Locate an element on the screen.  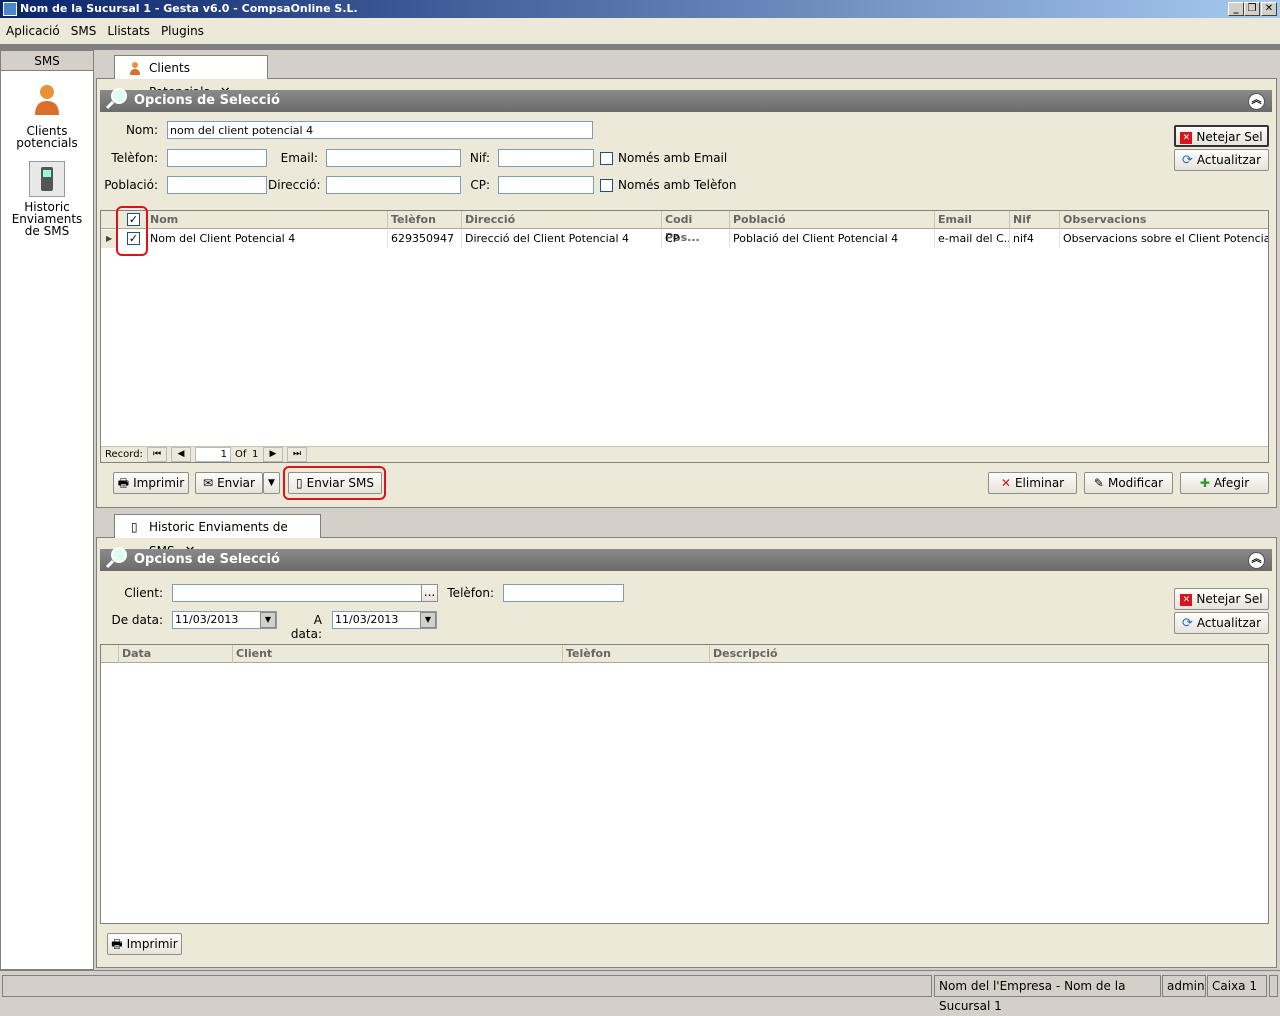
cell-nif: nif4 is located at coordinates (1035, 239).